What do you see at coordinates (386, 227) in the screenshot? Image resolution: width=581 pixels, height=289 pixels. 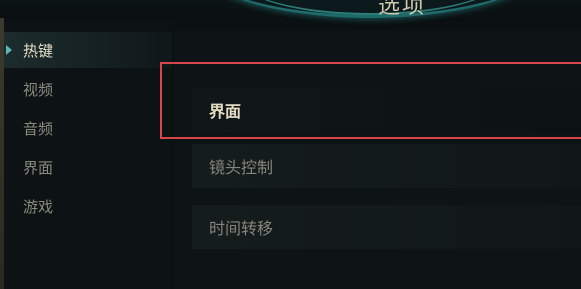 I see `section-row-time-shift: 时间转移` at bounding box center [386, 227].